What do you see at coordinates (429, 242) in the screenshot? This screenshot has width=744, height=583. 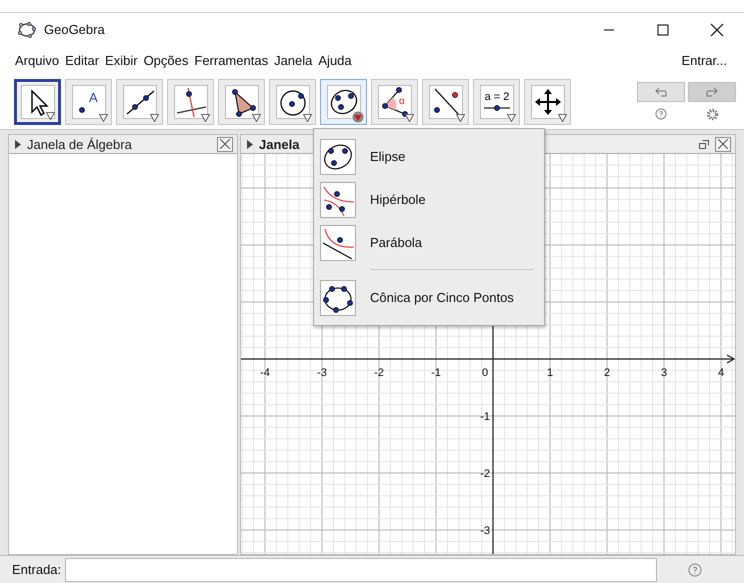 I see `menu-item: Parábola` at bounding box center [429, 242].